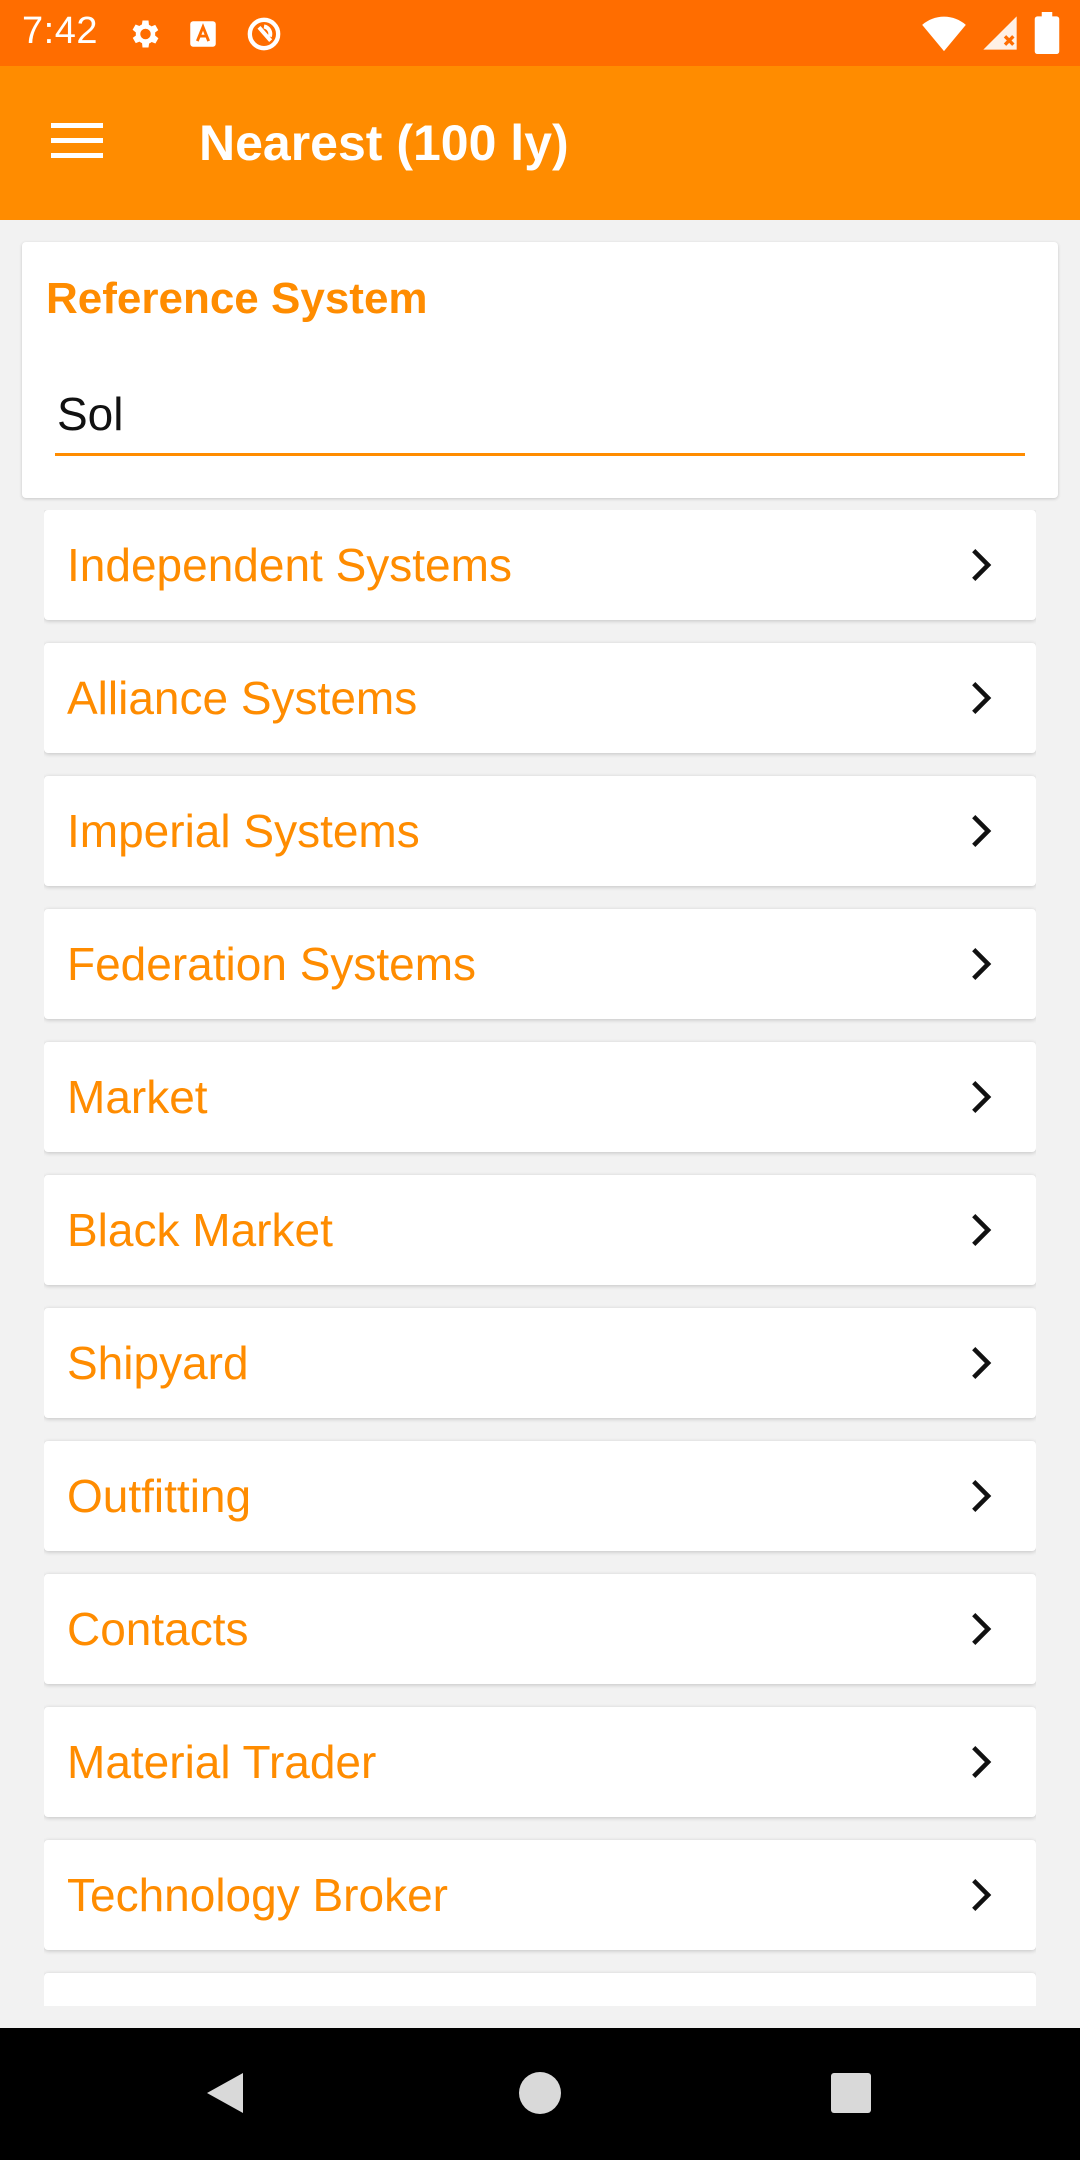  What do you see at coordinates (540, 1097) in the screenshot?
I see `list-item: Market` at bounding box center [540, 1097].